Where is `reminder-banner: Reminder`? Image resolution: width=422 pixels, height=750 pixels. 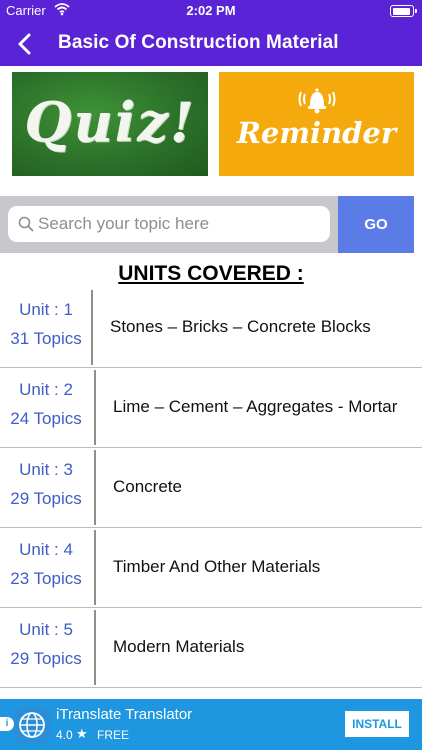
reminder-banner: Reminder is located at coordinates (316, 124).